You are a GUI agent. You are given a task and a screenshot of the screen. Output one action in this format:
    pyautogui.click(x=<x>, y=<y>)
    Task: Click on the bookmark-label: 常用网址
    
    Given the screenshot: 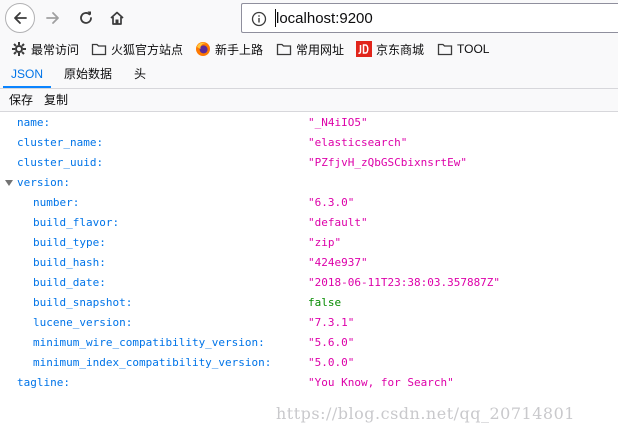 What is the action you would take?
    pyautogui.click(x=320, y=49)
    